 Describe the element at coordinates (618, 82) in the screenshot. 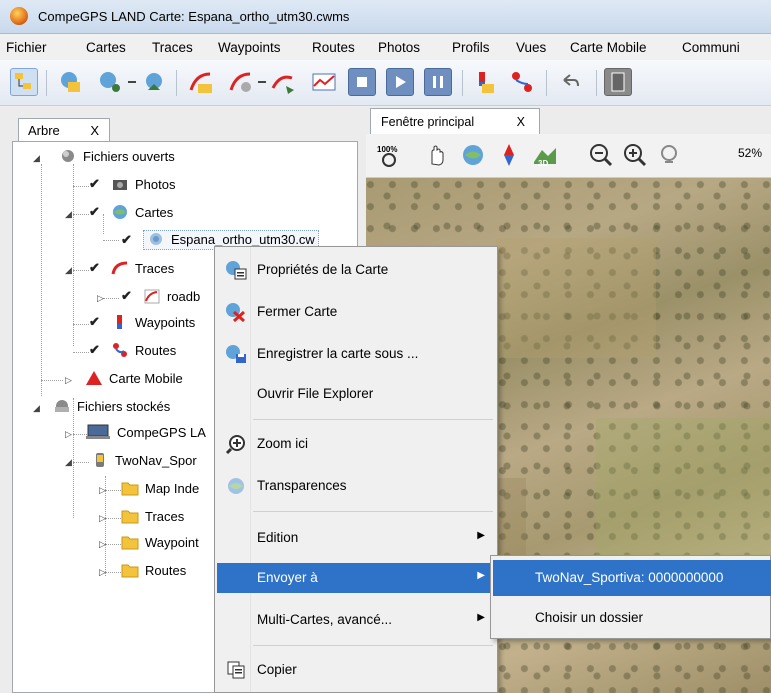

I see `gps-icon` at that location.